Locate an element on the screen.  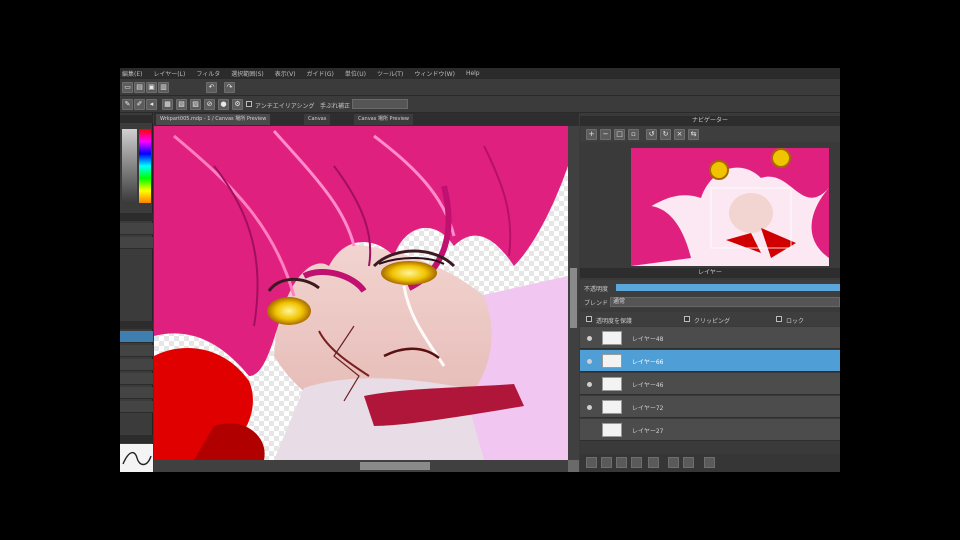
vertical-scroll-thumb is located at coordinates (573, 298).